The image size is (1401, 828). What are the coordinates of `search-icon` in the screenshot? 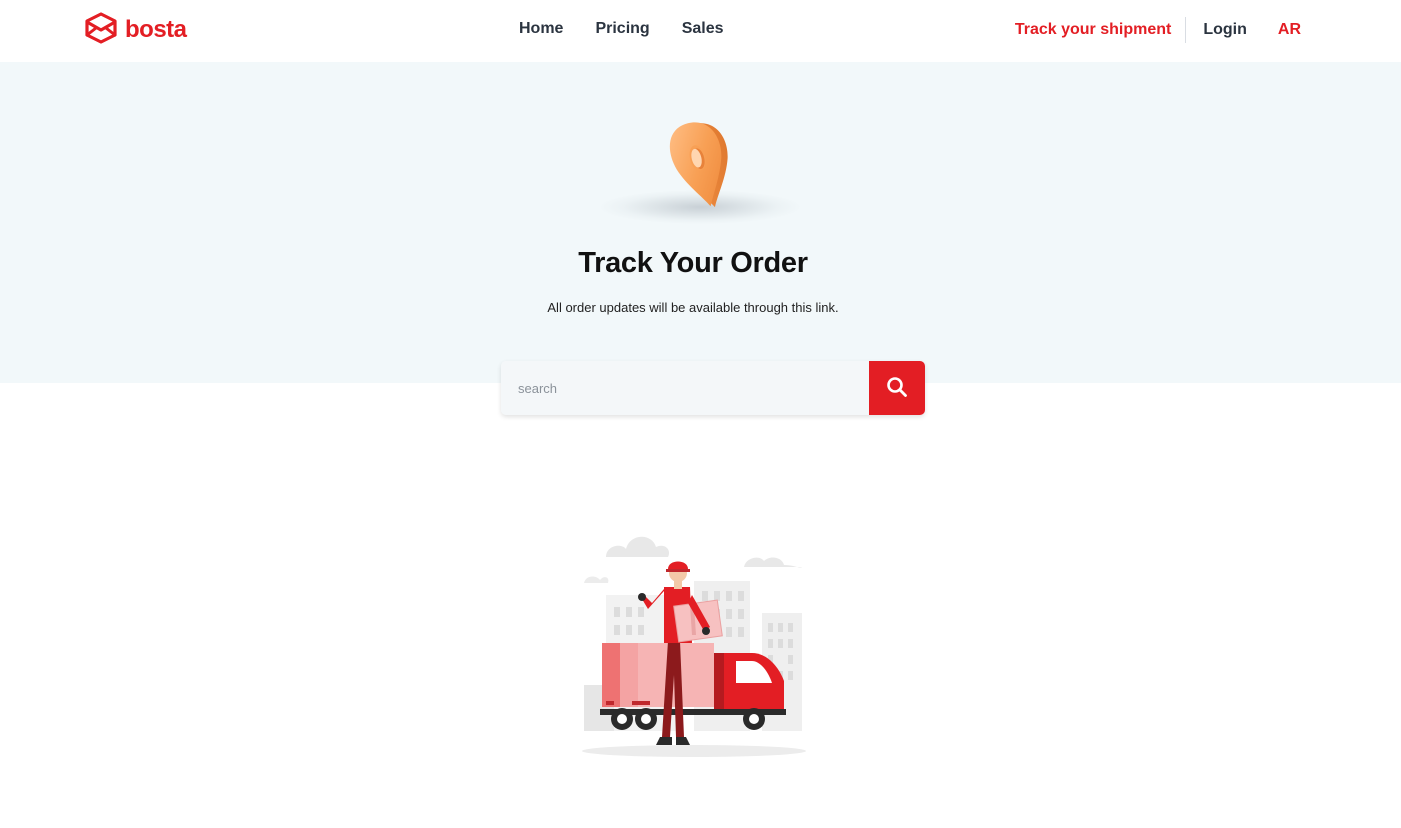 It's located at (897, 388).